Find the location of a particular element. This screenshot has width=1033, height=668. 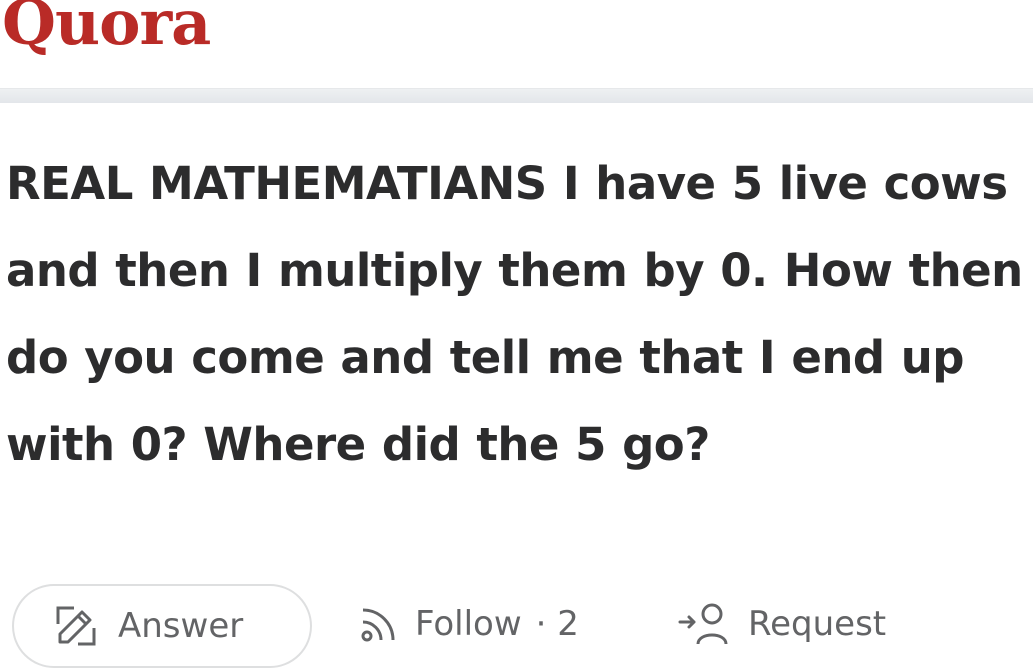

quora-logo: Quora is located at coordinates (106, 30).